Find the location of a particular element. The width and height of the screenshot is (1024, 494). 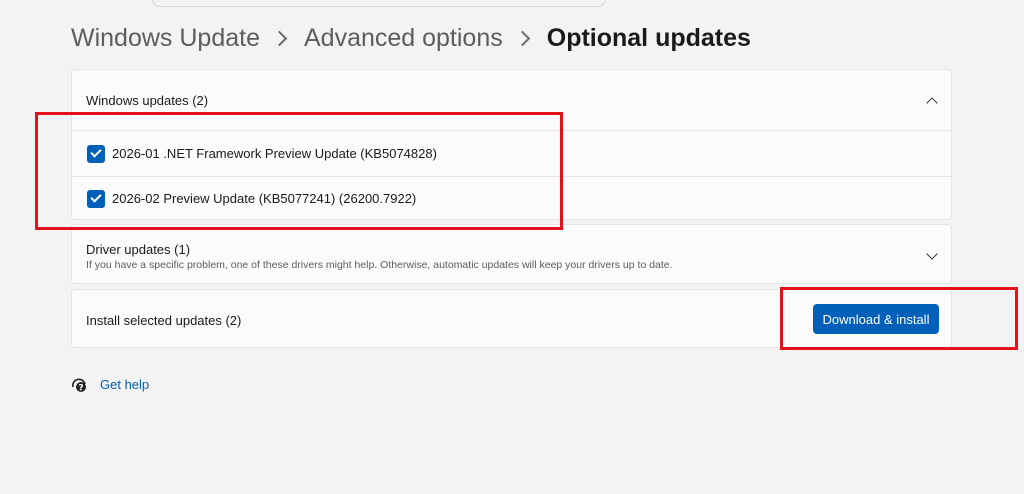

chevron-down-icon is located at coordinates (932, 254).